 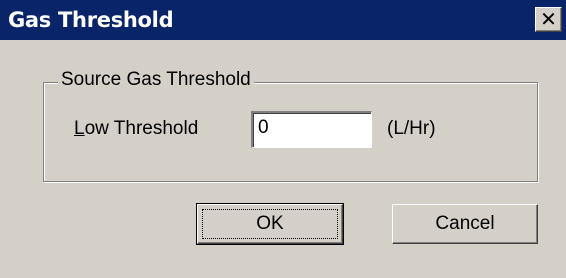 I want to click on low-threshold-input: 0, so click(x=311, y=129).